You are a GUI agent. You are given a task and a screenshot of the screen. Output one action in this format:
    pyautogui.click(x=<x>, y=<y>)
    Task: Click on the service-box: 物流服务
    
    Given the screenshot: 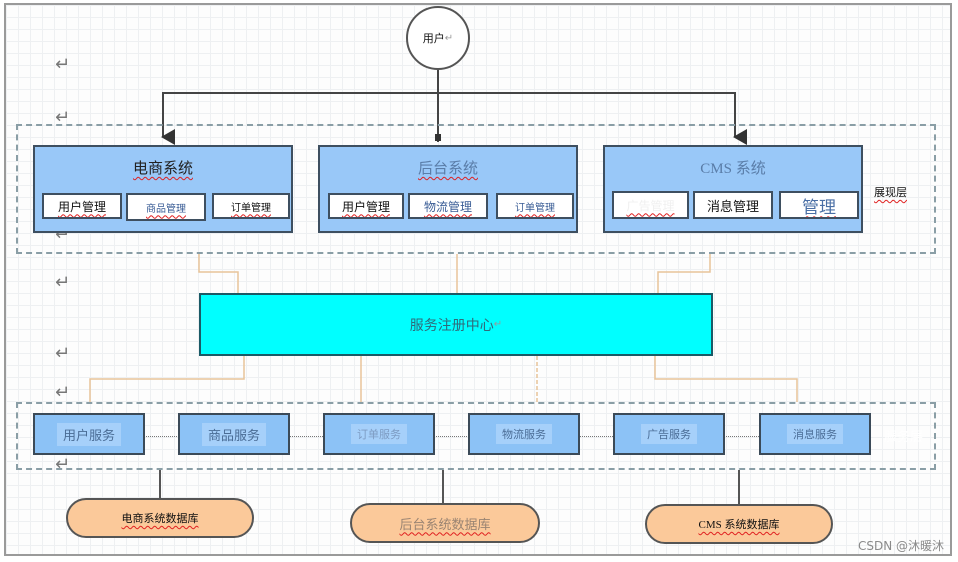 What is the action you would take?
    pyautogui.click(x=524, y=434)
    